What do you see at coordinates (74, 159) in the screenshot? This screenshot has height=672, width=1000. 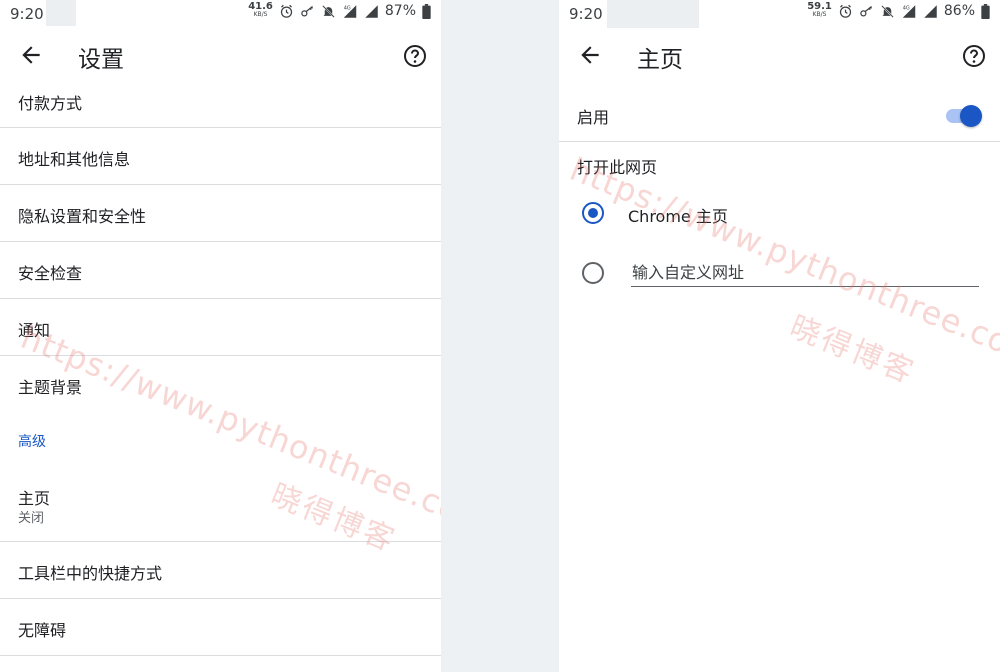 I see `settings-item-label: 地址和其他信息` at bounding box center [74, 159].